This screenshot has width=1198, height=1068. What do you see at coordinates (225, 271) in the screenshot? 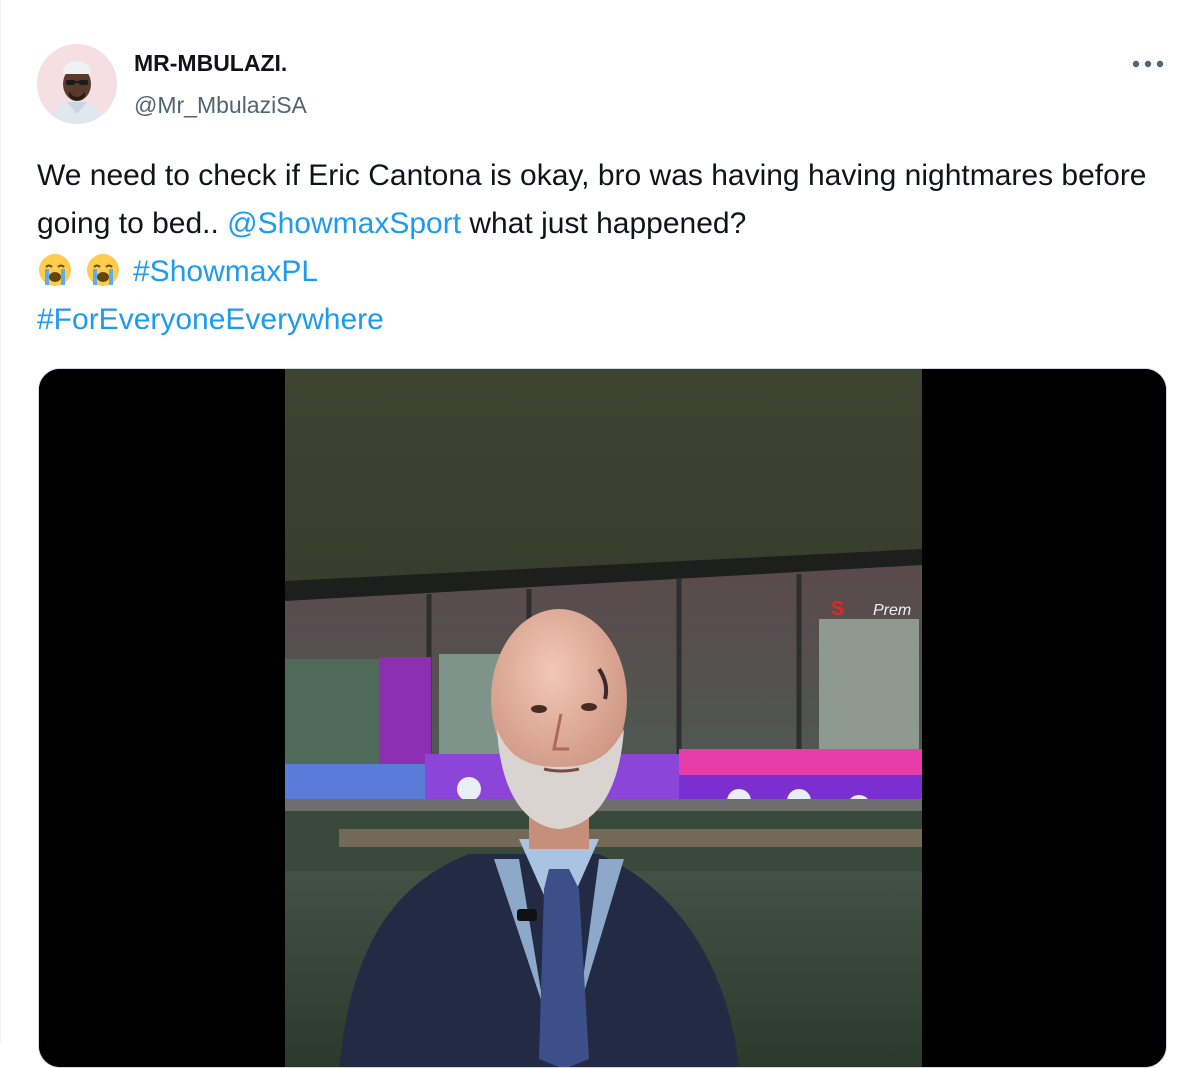
I see `hashtag-link: #ShowmaxPL` at bounding box center [225, 271].